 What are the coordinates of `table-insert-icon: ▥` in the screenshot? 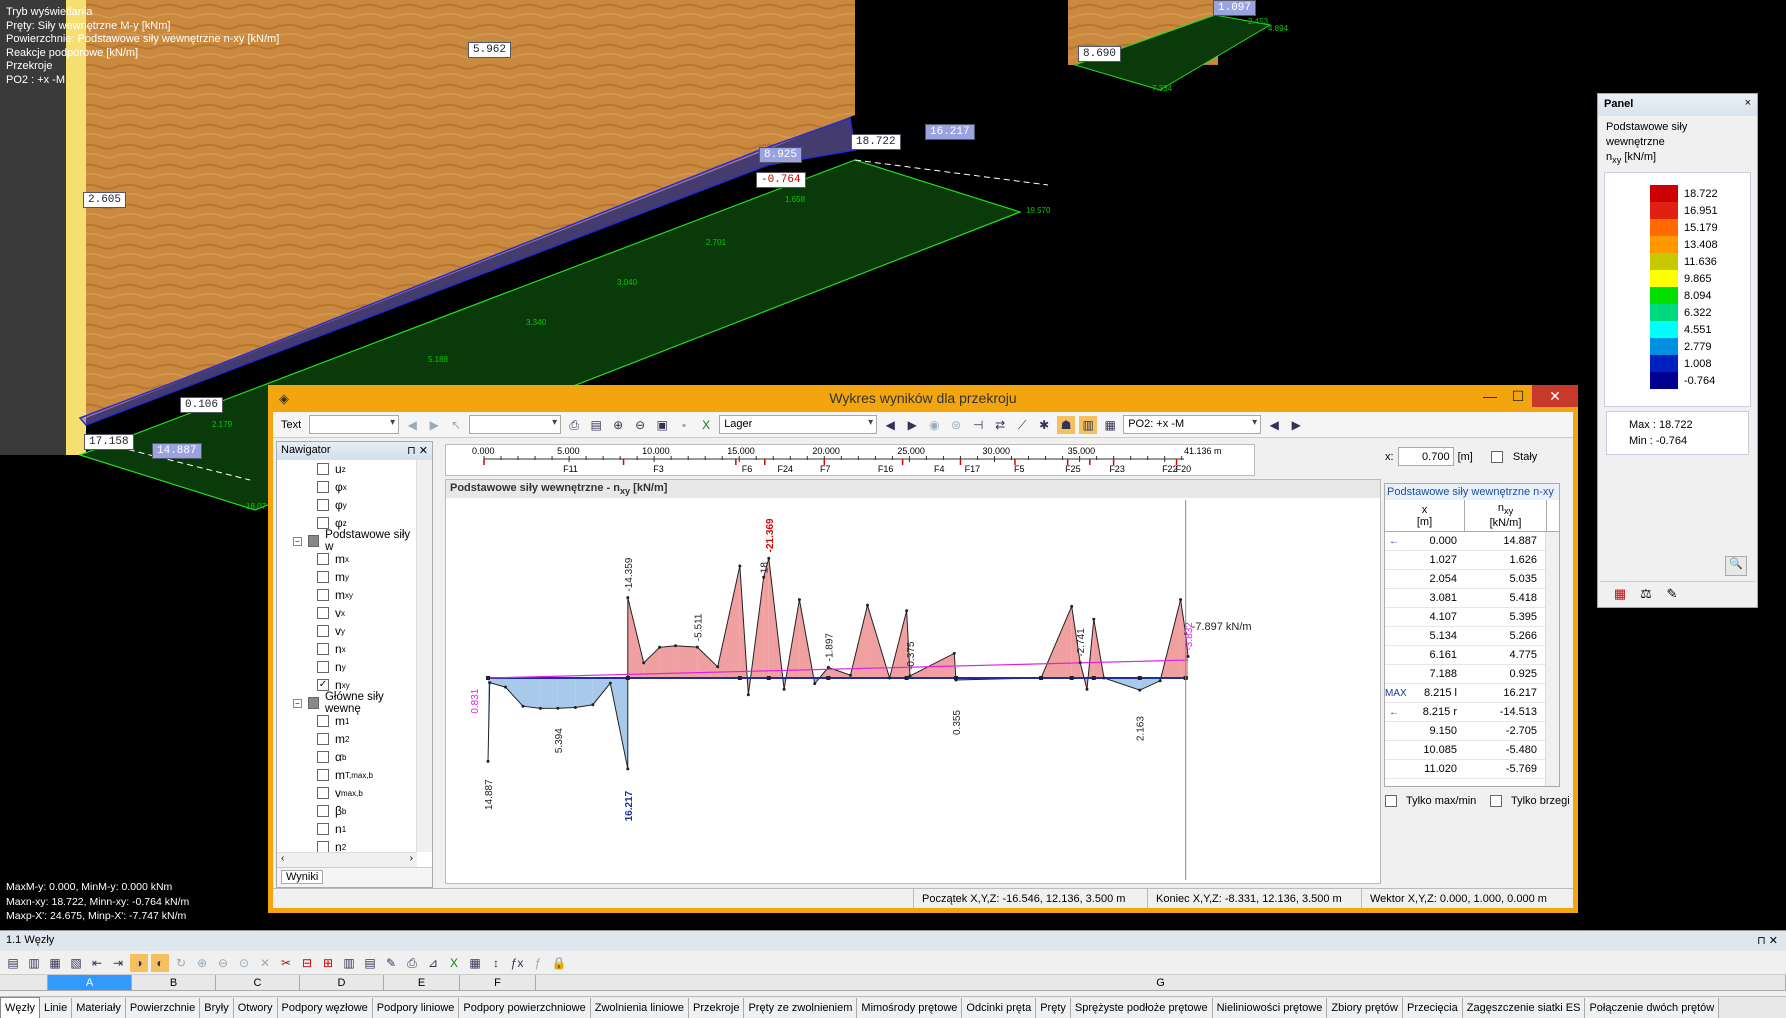 It's located at (349, 963).